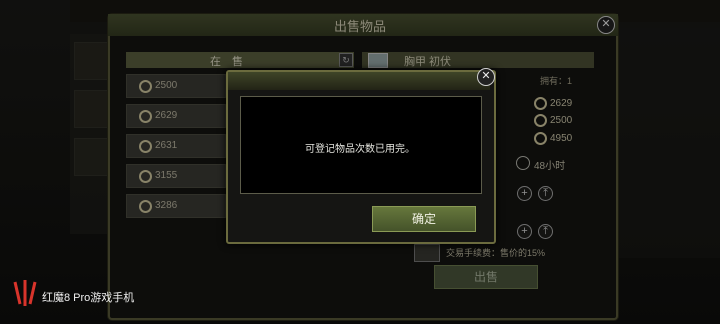  I want to click on alert-dialog-header, so click(359, 81).